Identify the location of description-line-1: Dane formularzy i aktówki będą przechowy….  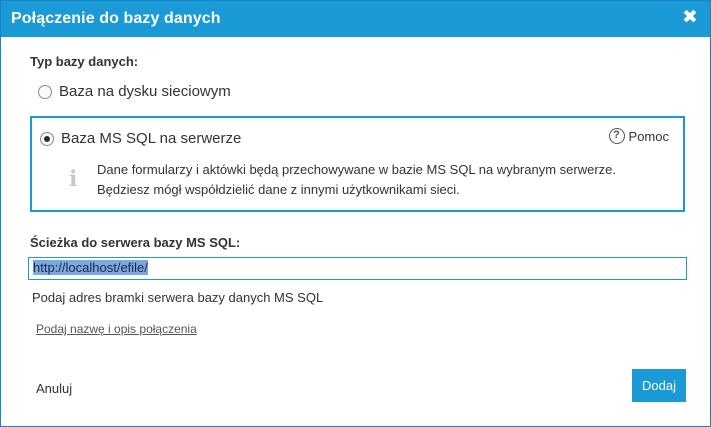
(357, 169).